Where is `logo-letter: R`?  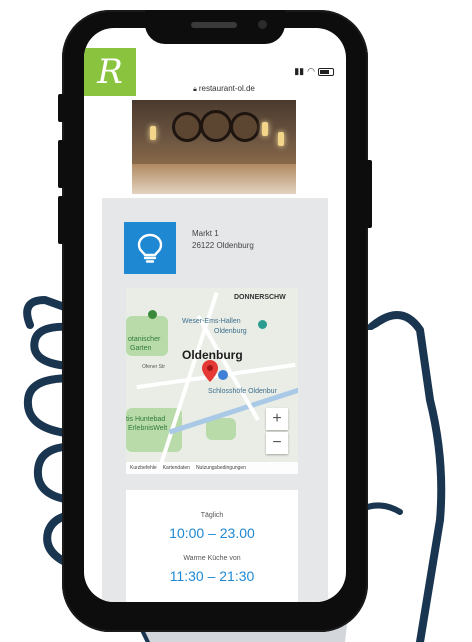
logo-letter: R is located at coordinates (110, 72).